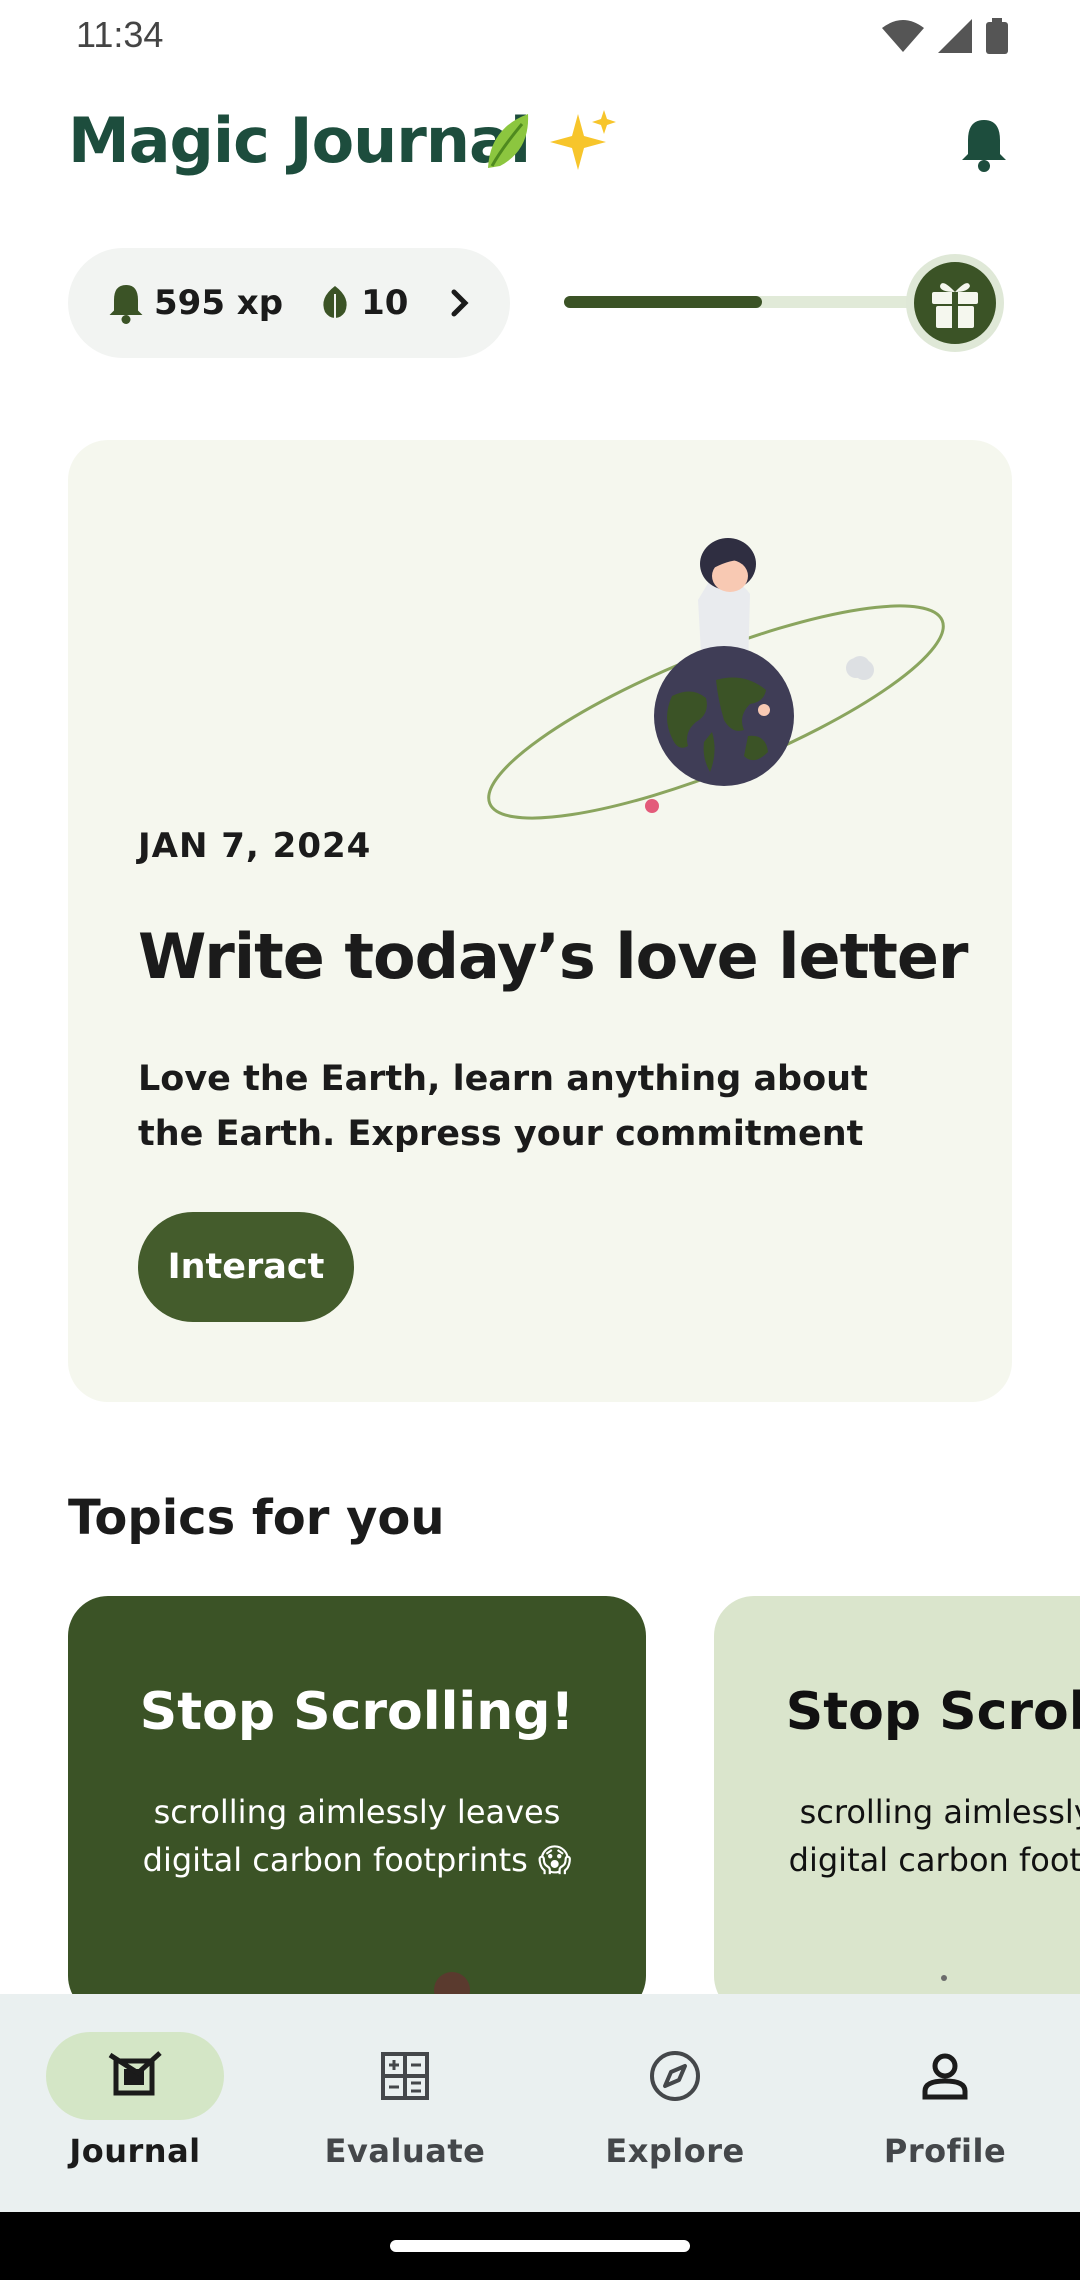 The width and height of the screenshot is (1080, 2280). I want to click on gift-icon, so click(955, 305).